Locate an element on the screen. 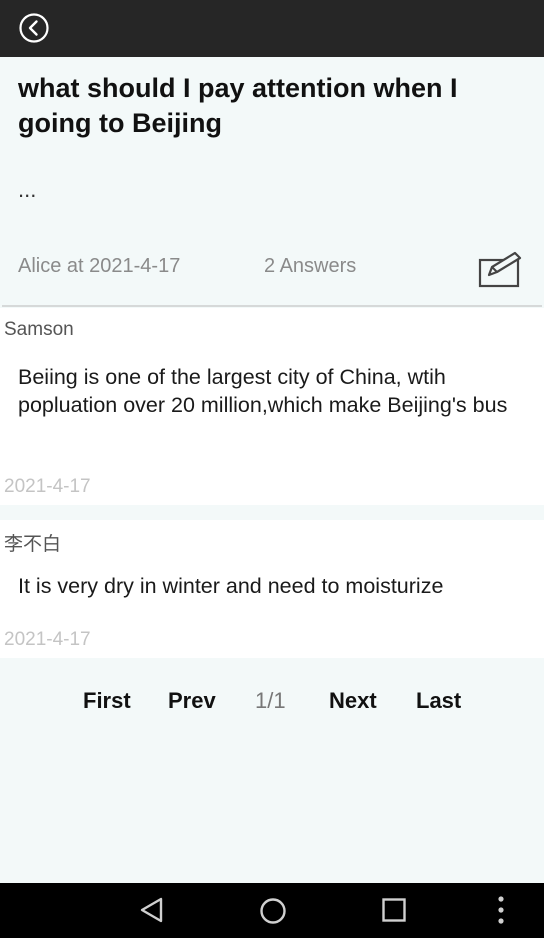 The width and height of the screenshot is (544, 938). next-page-button: Next is located at coordinates (353, 701).